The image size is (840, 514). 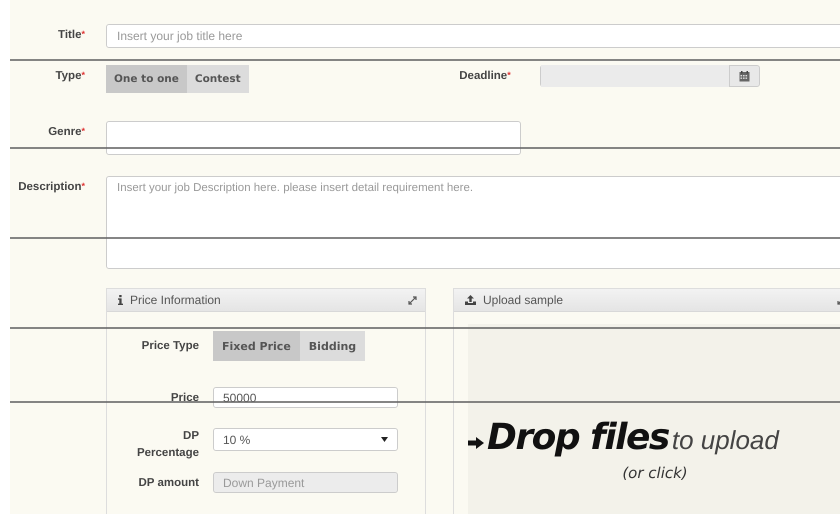 I want to click on dp-percentage-select: 10 %, so click(x=305, y=439).